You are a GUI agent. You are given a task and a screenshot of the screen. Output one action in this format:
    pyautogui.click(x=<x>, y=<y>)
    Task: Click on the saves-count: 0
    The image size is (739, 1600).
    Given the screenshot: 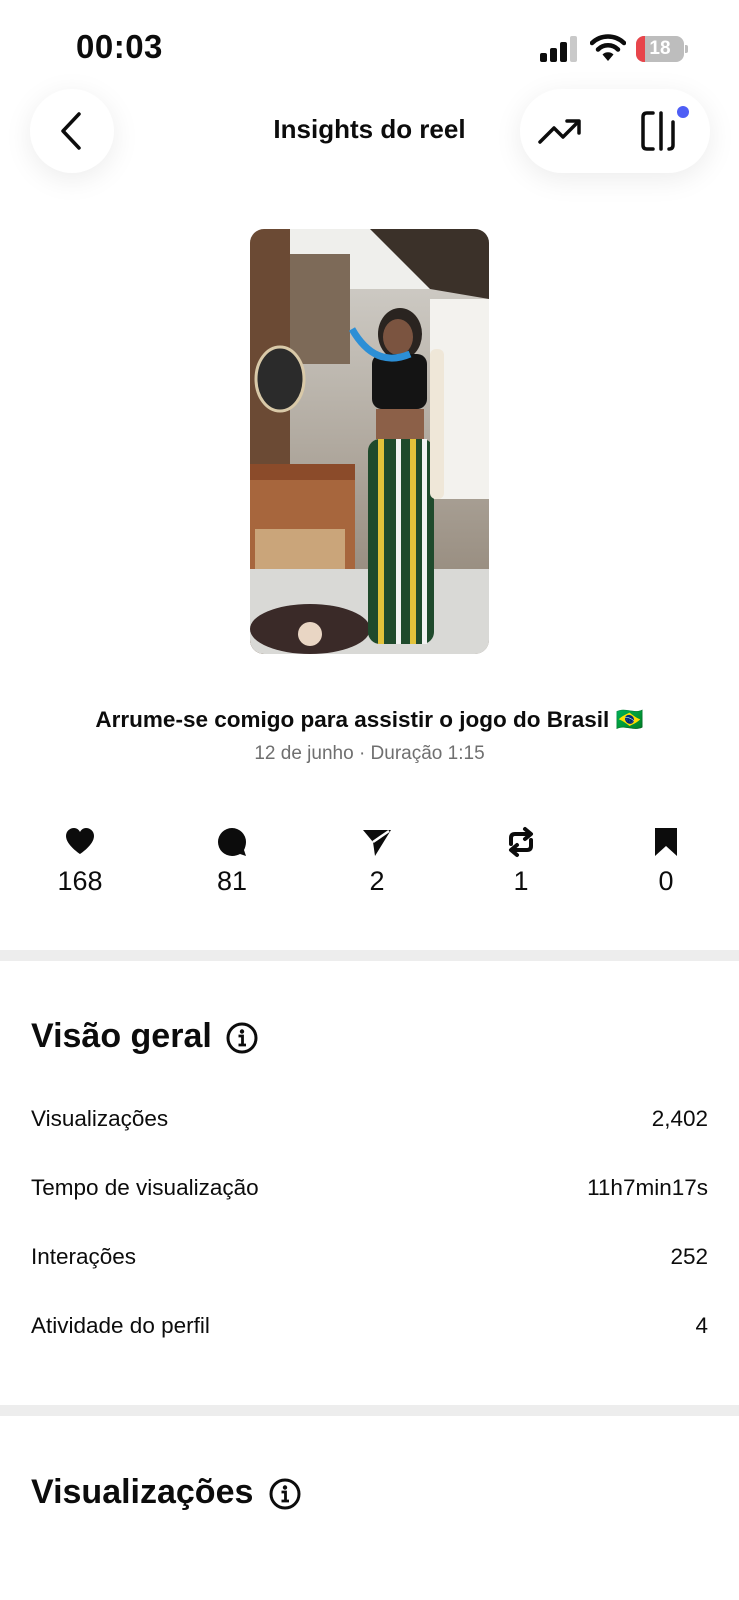 What is the action you would take?
    pyautogui.click(x=666, y=881)
    